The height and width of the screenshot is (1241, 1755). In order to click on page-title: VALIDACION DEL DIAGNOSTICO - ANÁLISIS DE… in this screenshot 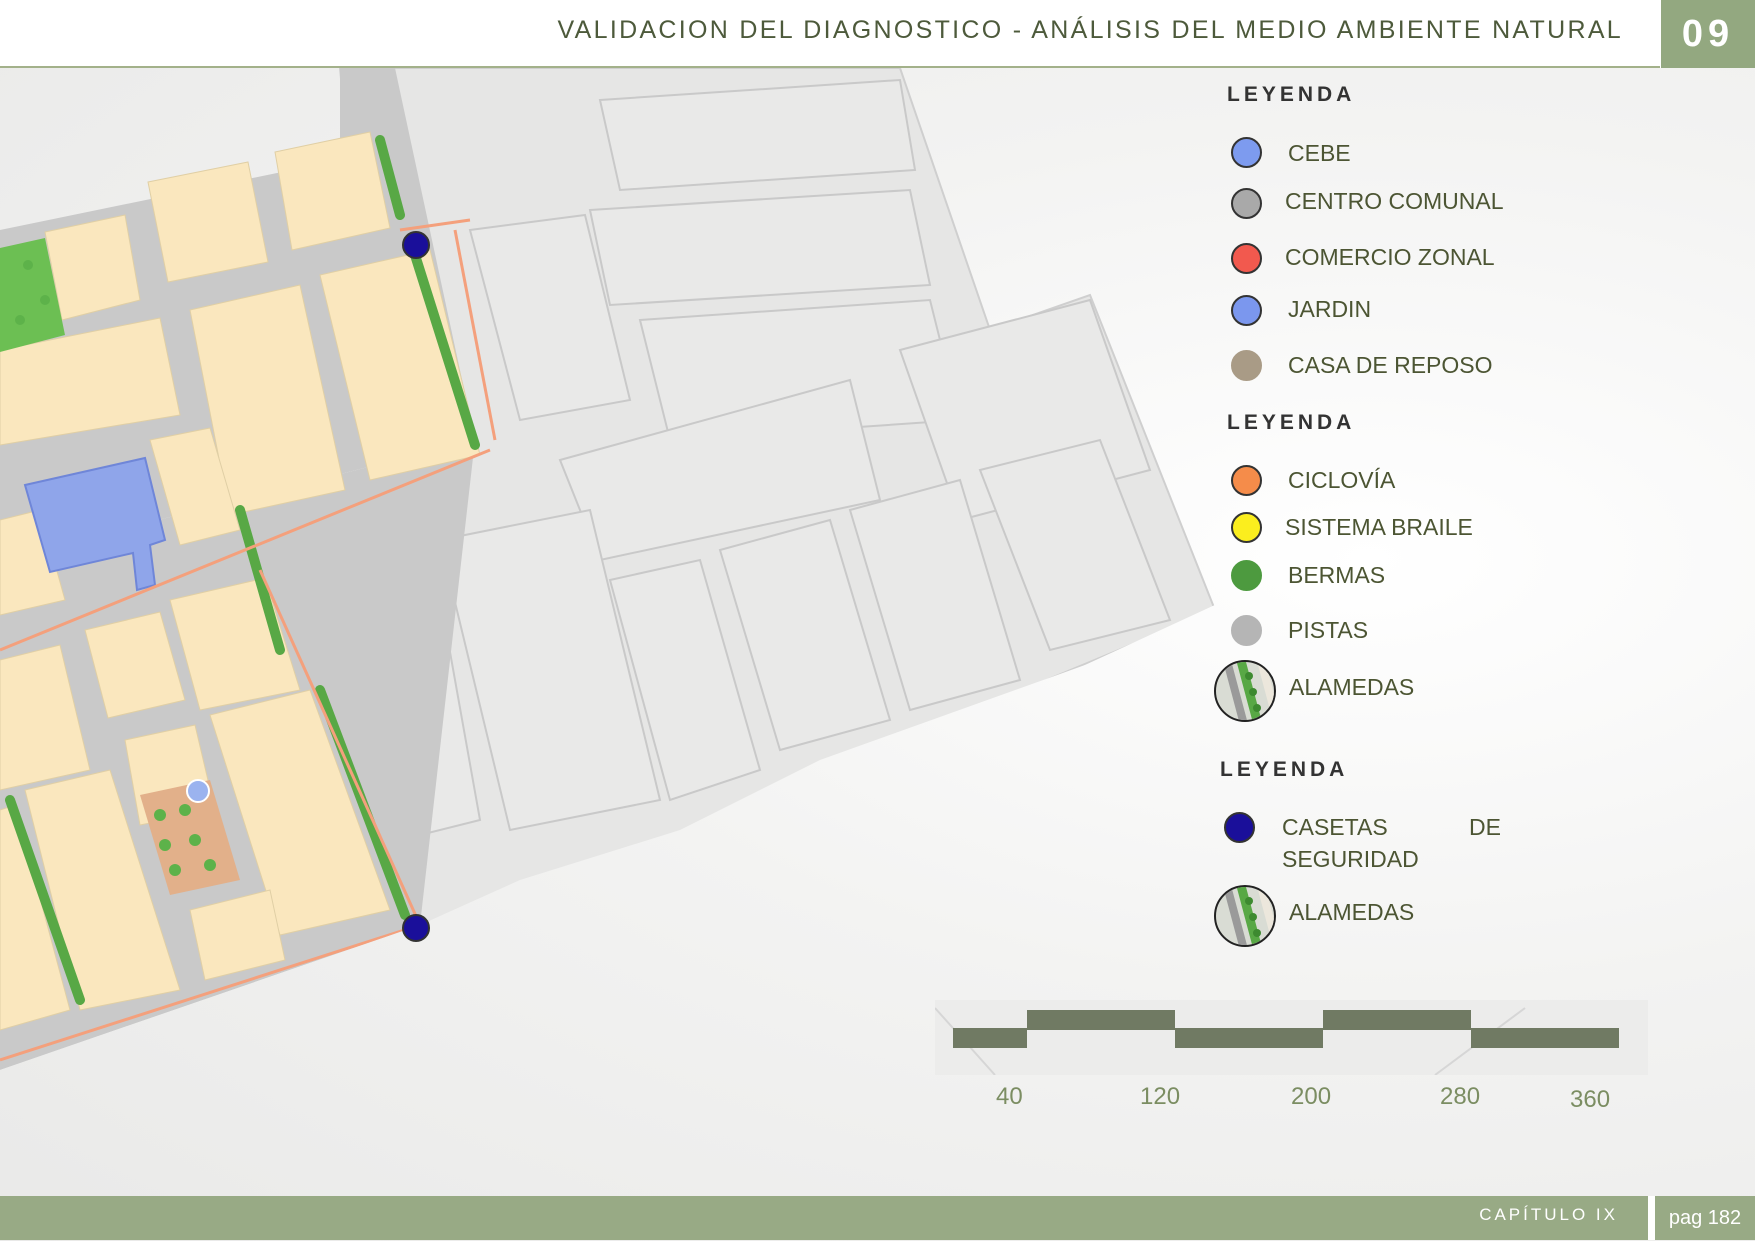, I will do `click(1090, 30)`.